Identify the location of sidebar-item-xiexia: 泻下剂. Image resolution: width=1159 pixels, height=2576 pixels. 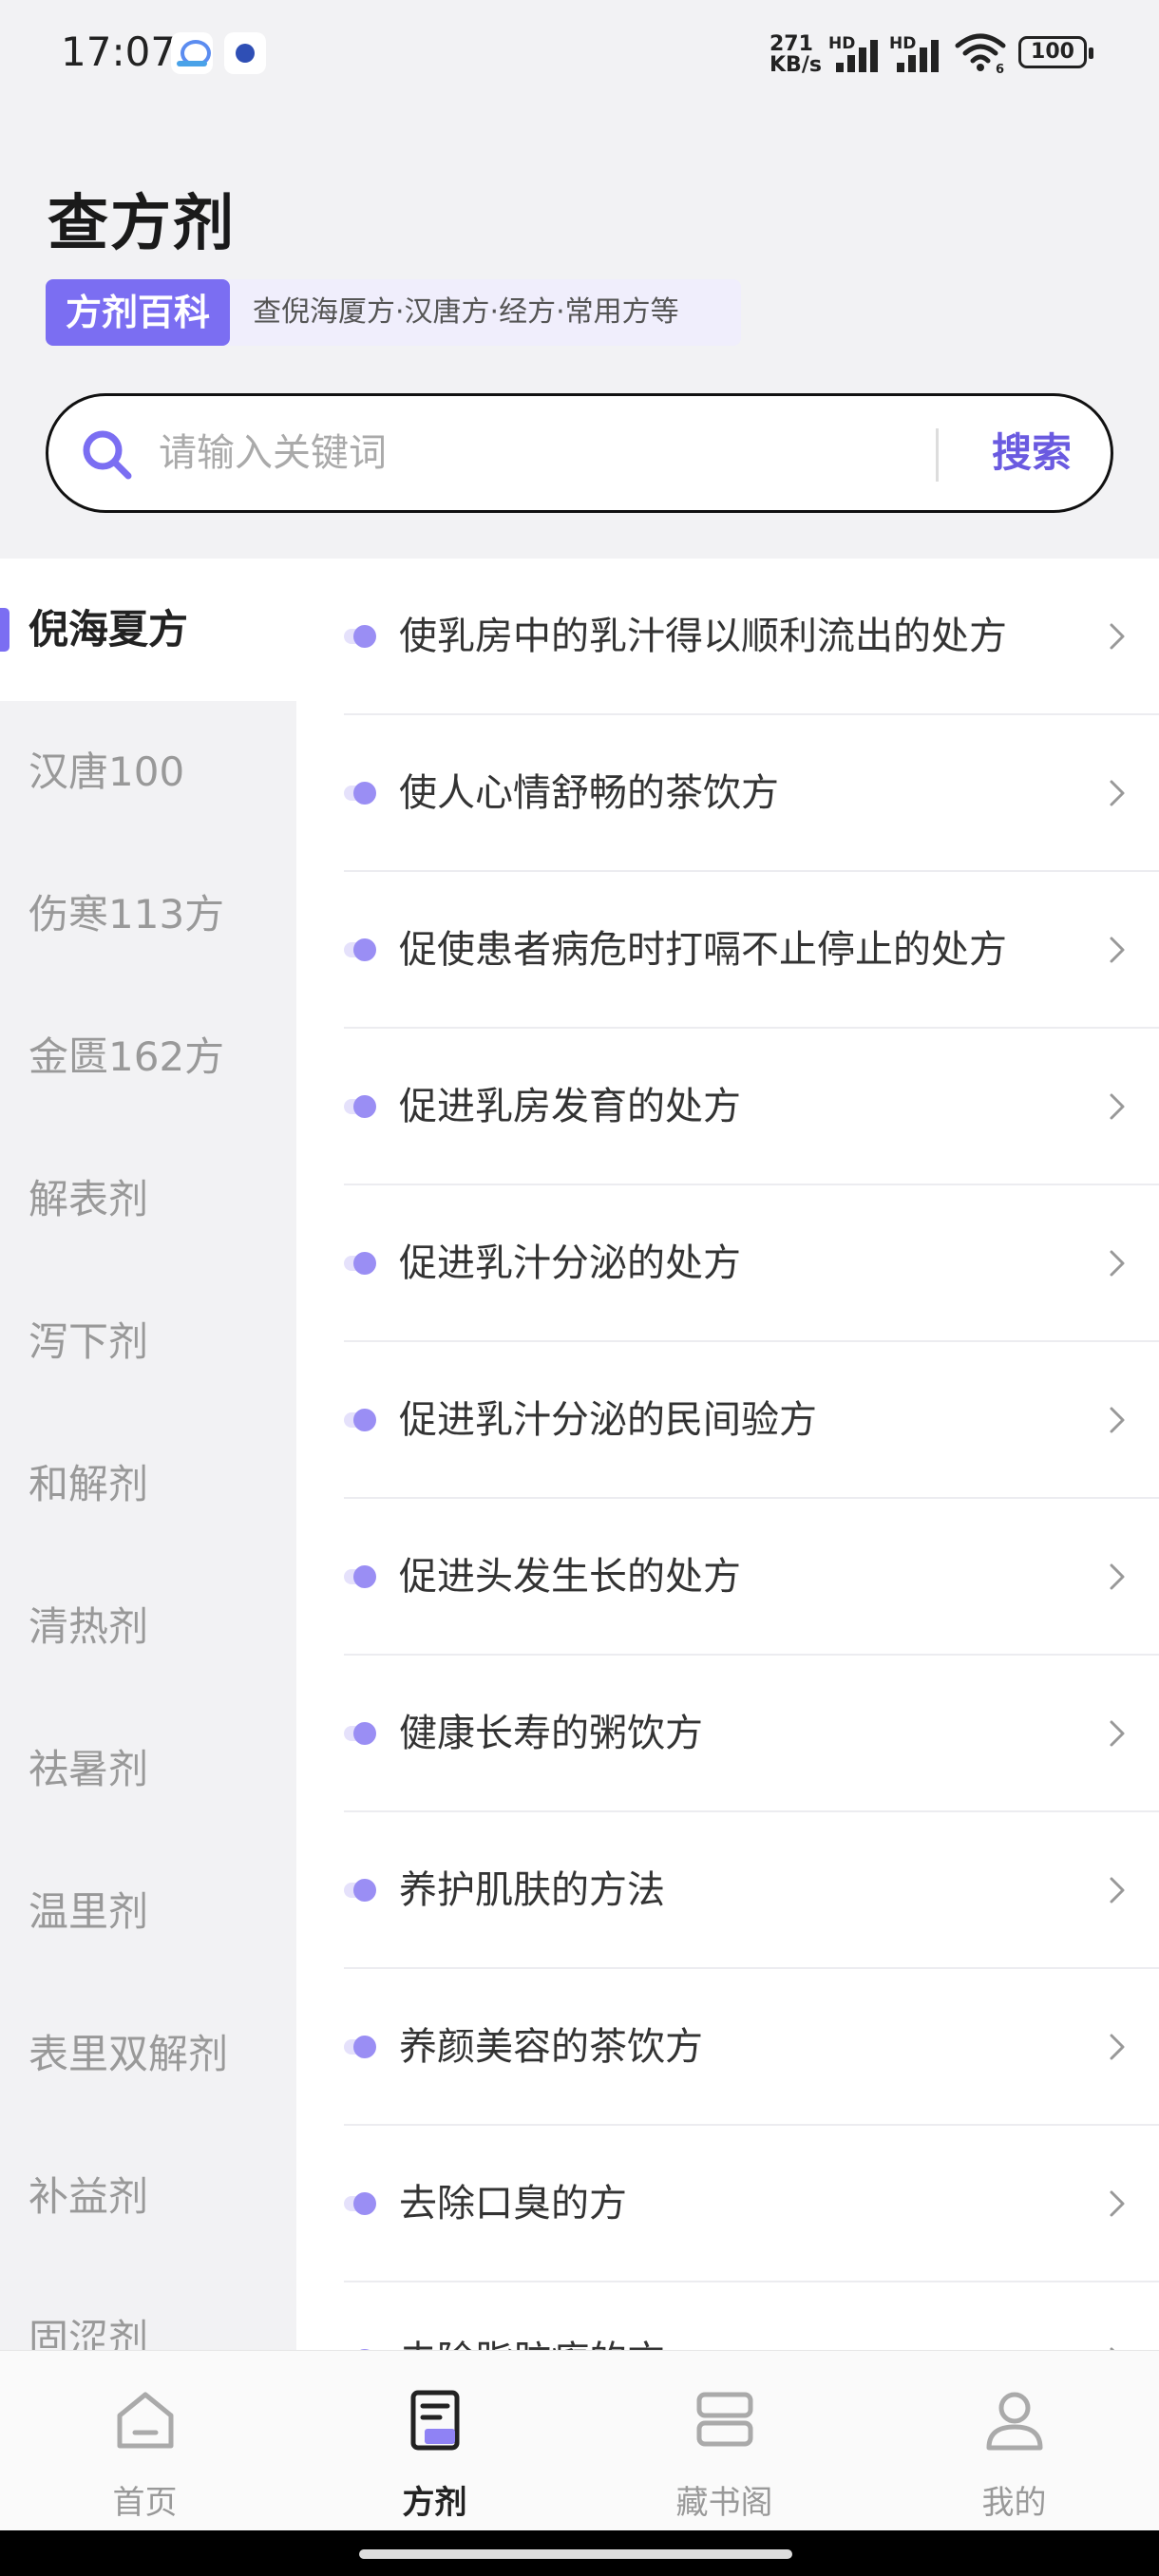
(148, 1342).